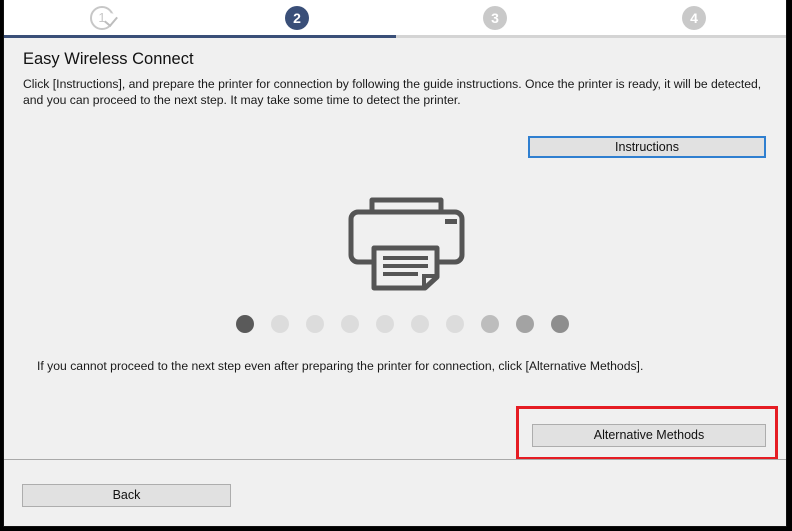  I want to click on step-1-complete: 1, so click(104, 18).